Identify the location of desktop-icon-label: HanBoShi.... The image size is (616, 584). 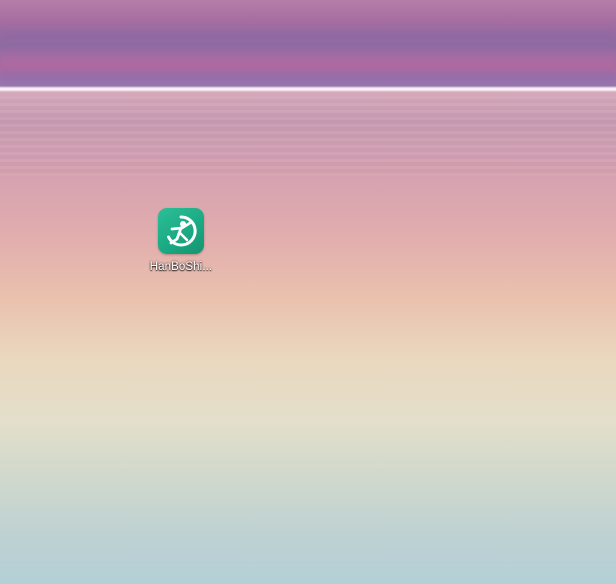
(181, 267).